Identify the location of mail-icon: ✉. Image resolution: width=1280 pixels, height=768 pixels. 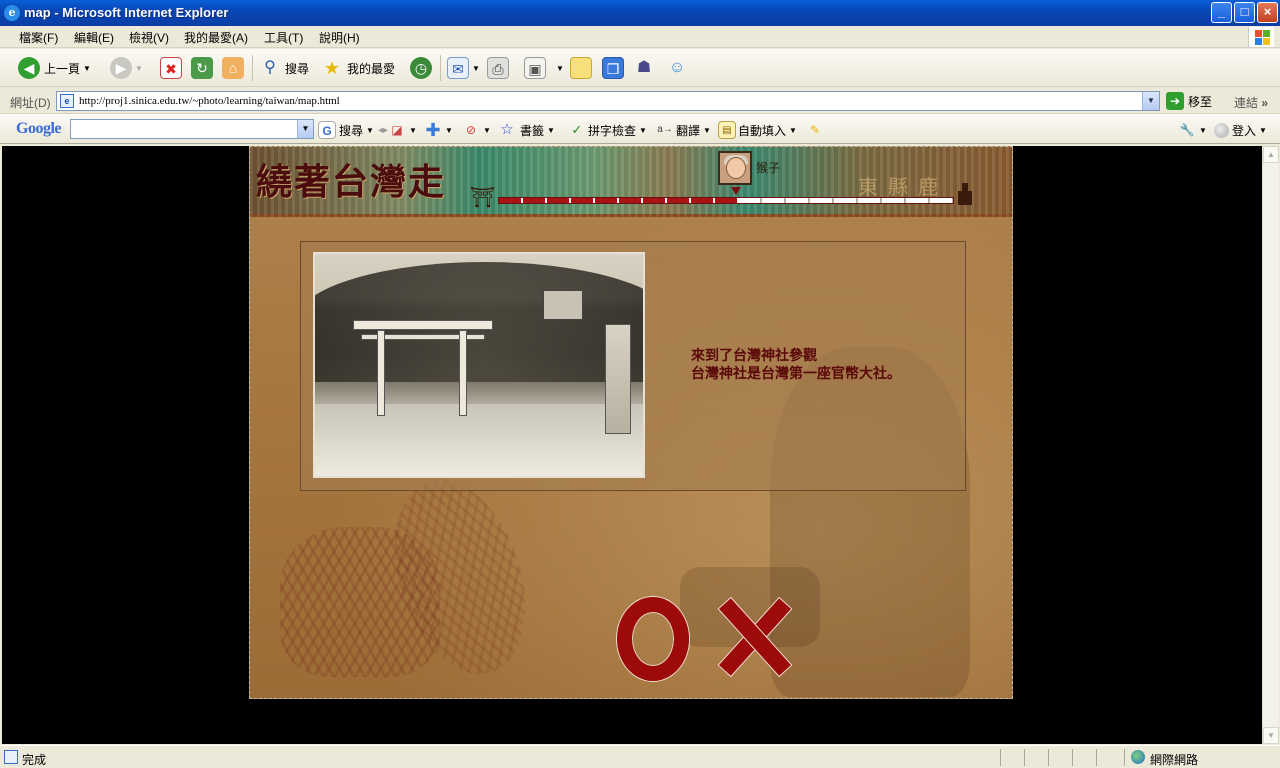
(458, 68).